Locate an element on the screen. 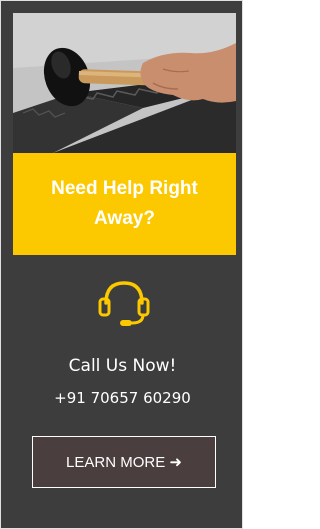  call-us-title: Call Us Now! is located at coordinates (122, 366).